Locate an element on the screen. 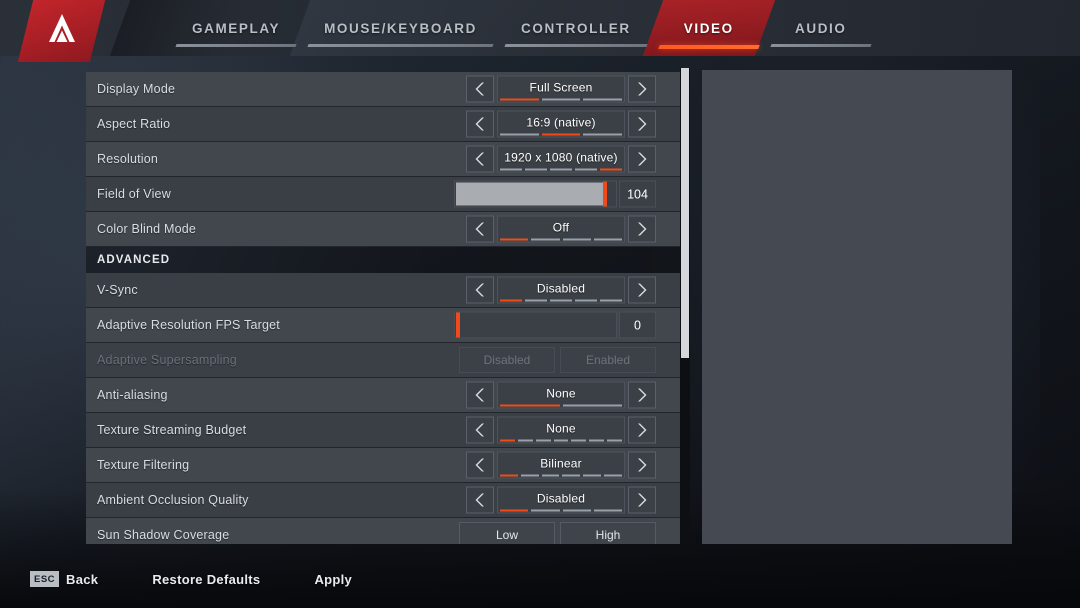 The image size is (1080, 608). scrollbar-thumb is located at coordinates (685, 213).